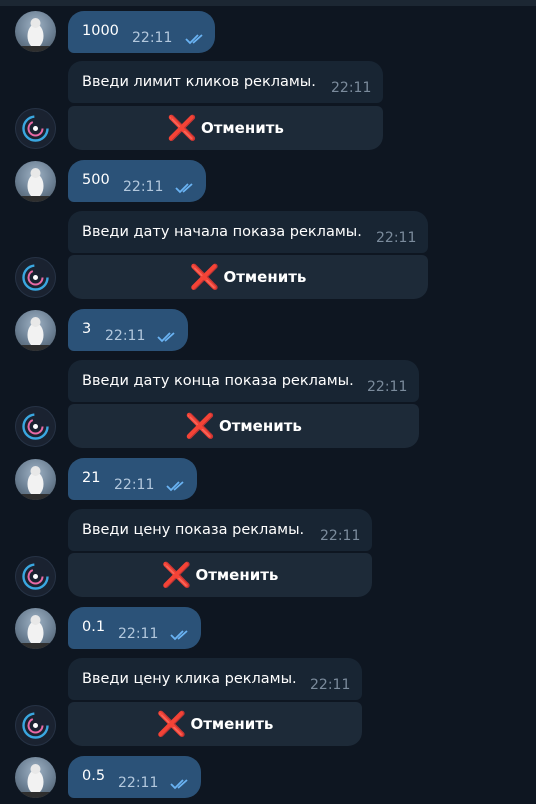 The image size is (536, 804). I want to click on message-text: Введи лимит кликов рекламы., so click(199, 82).